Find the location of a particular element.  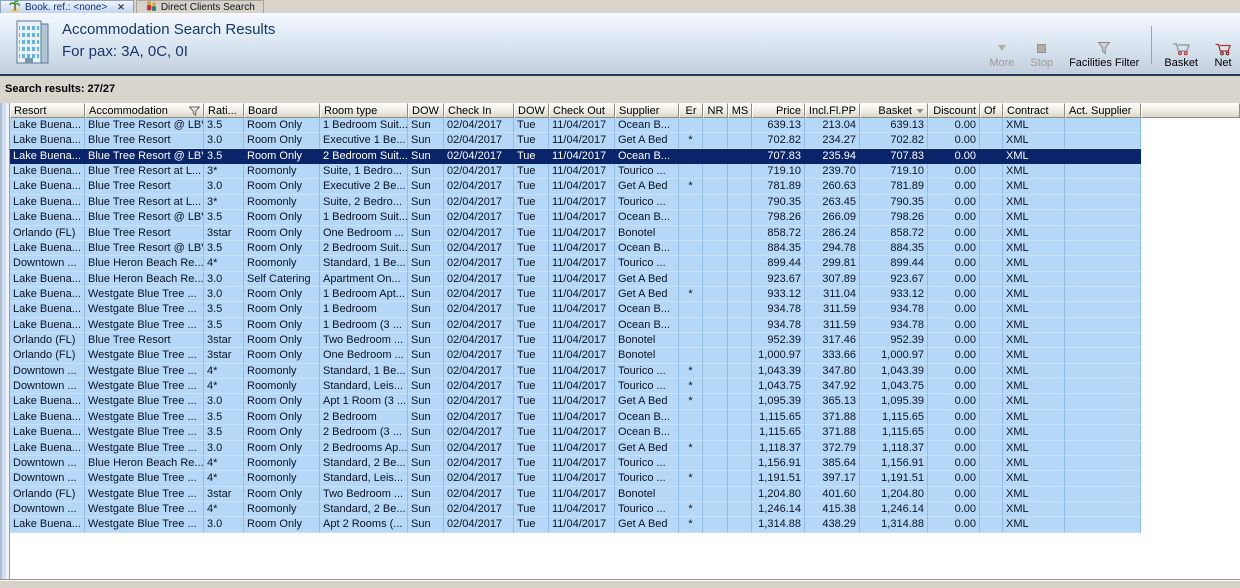

facilities-filter-button: Facilities Filter is located at coordinates (1104, 54).